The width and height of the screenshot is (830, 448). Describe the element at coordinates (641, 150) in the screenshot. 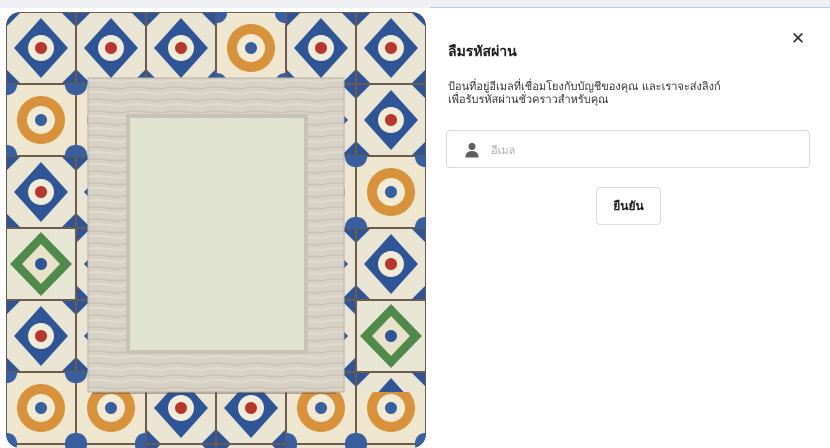

I see `email-input` at that location.